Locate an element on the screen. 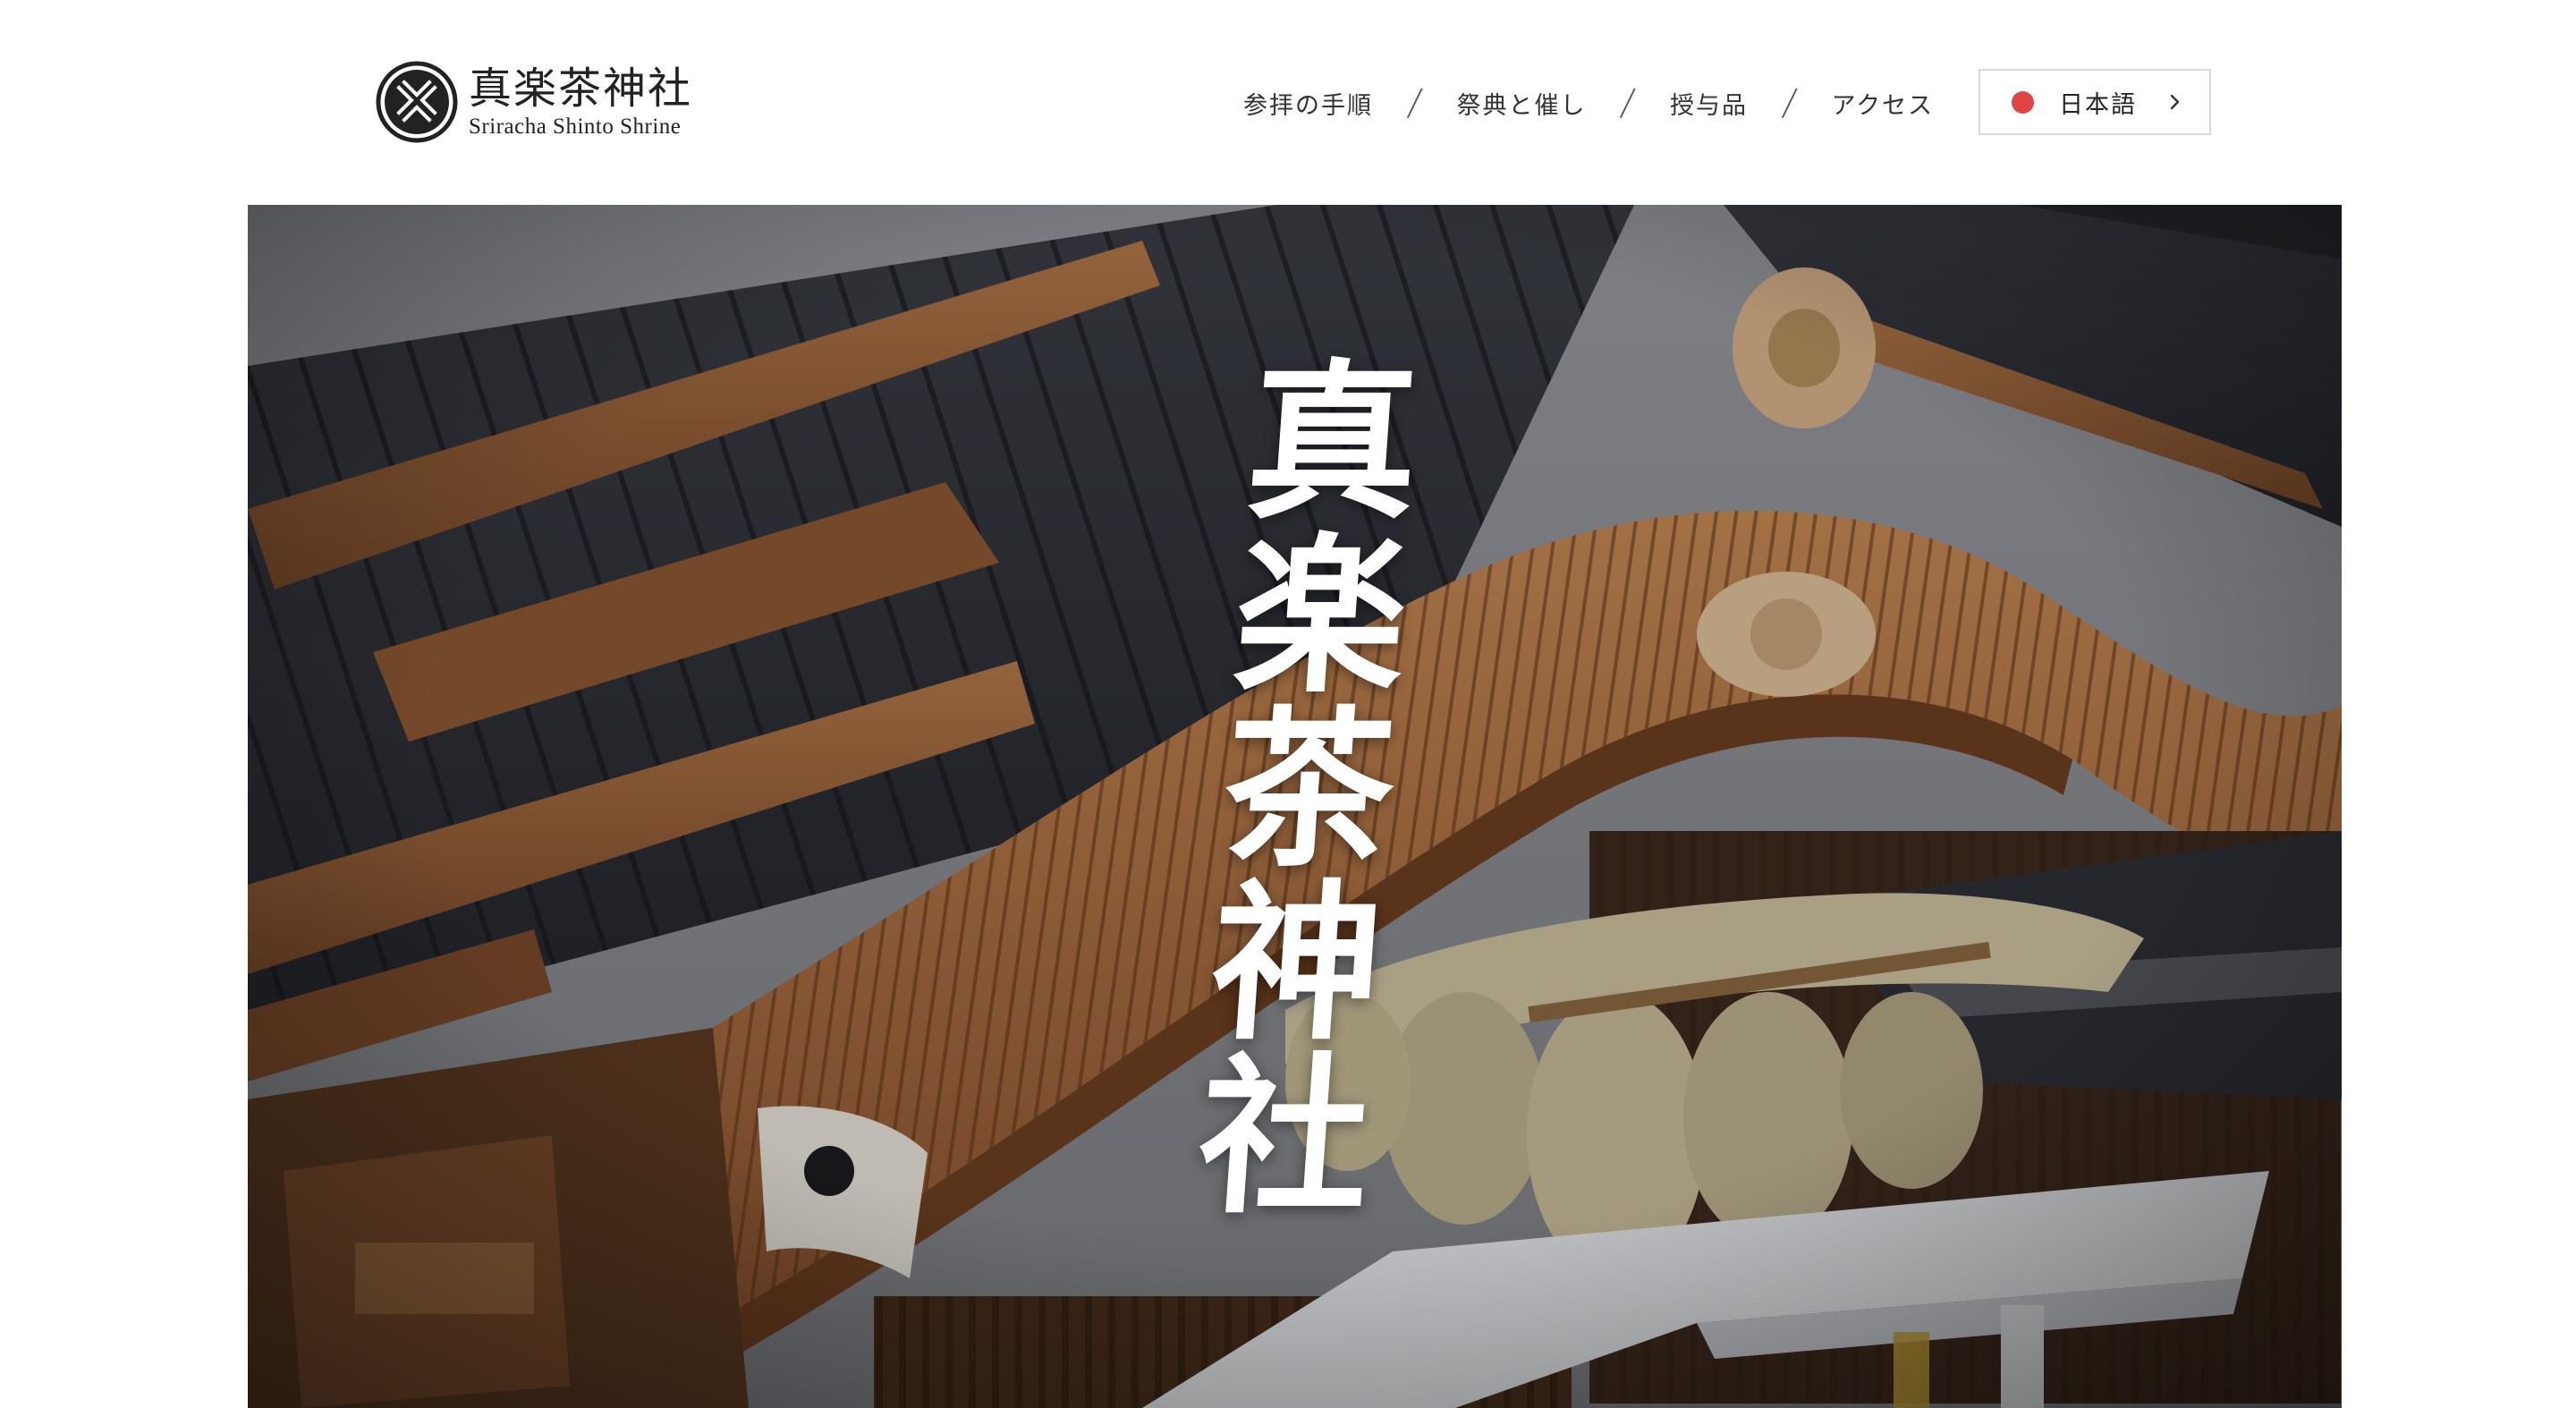 Image resolution: width=2576 pixels, height=1408 pixels. logo-title-en: Sriracha Shinto Shrine is located at coordinates (575, 127).